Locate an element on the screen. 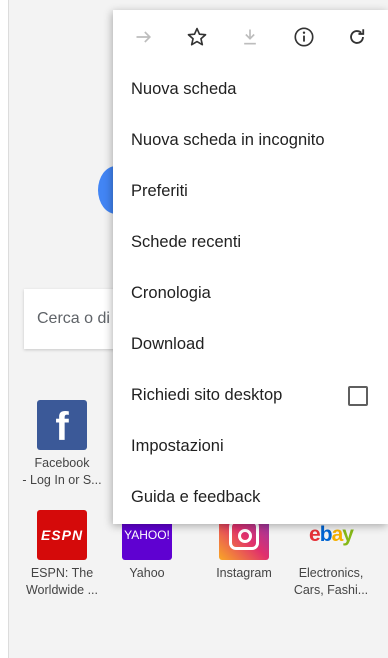 The height and width of the screenshot is (658, 388). desktop-site-checkbox is located at coordinates (358, 395).